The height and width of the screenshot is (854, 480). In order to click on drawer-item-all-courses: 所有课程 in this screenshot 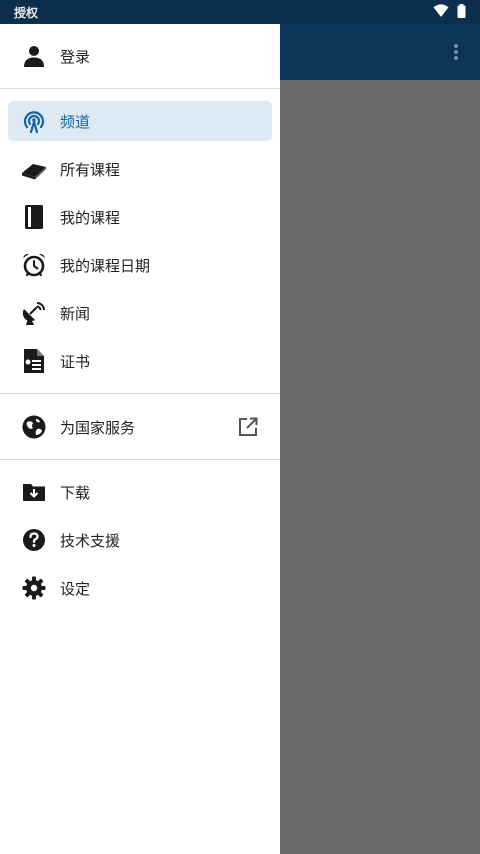, I will do `click(140, 169)`.